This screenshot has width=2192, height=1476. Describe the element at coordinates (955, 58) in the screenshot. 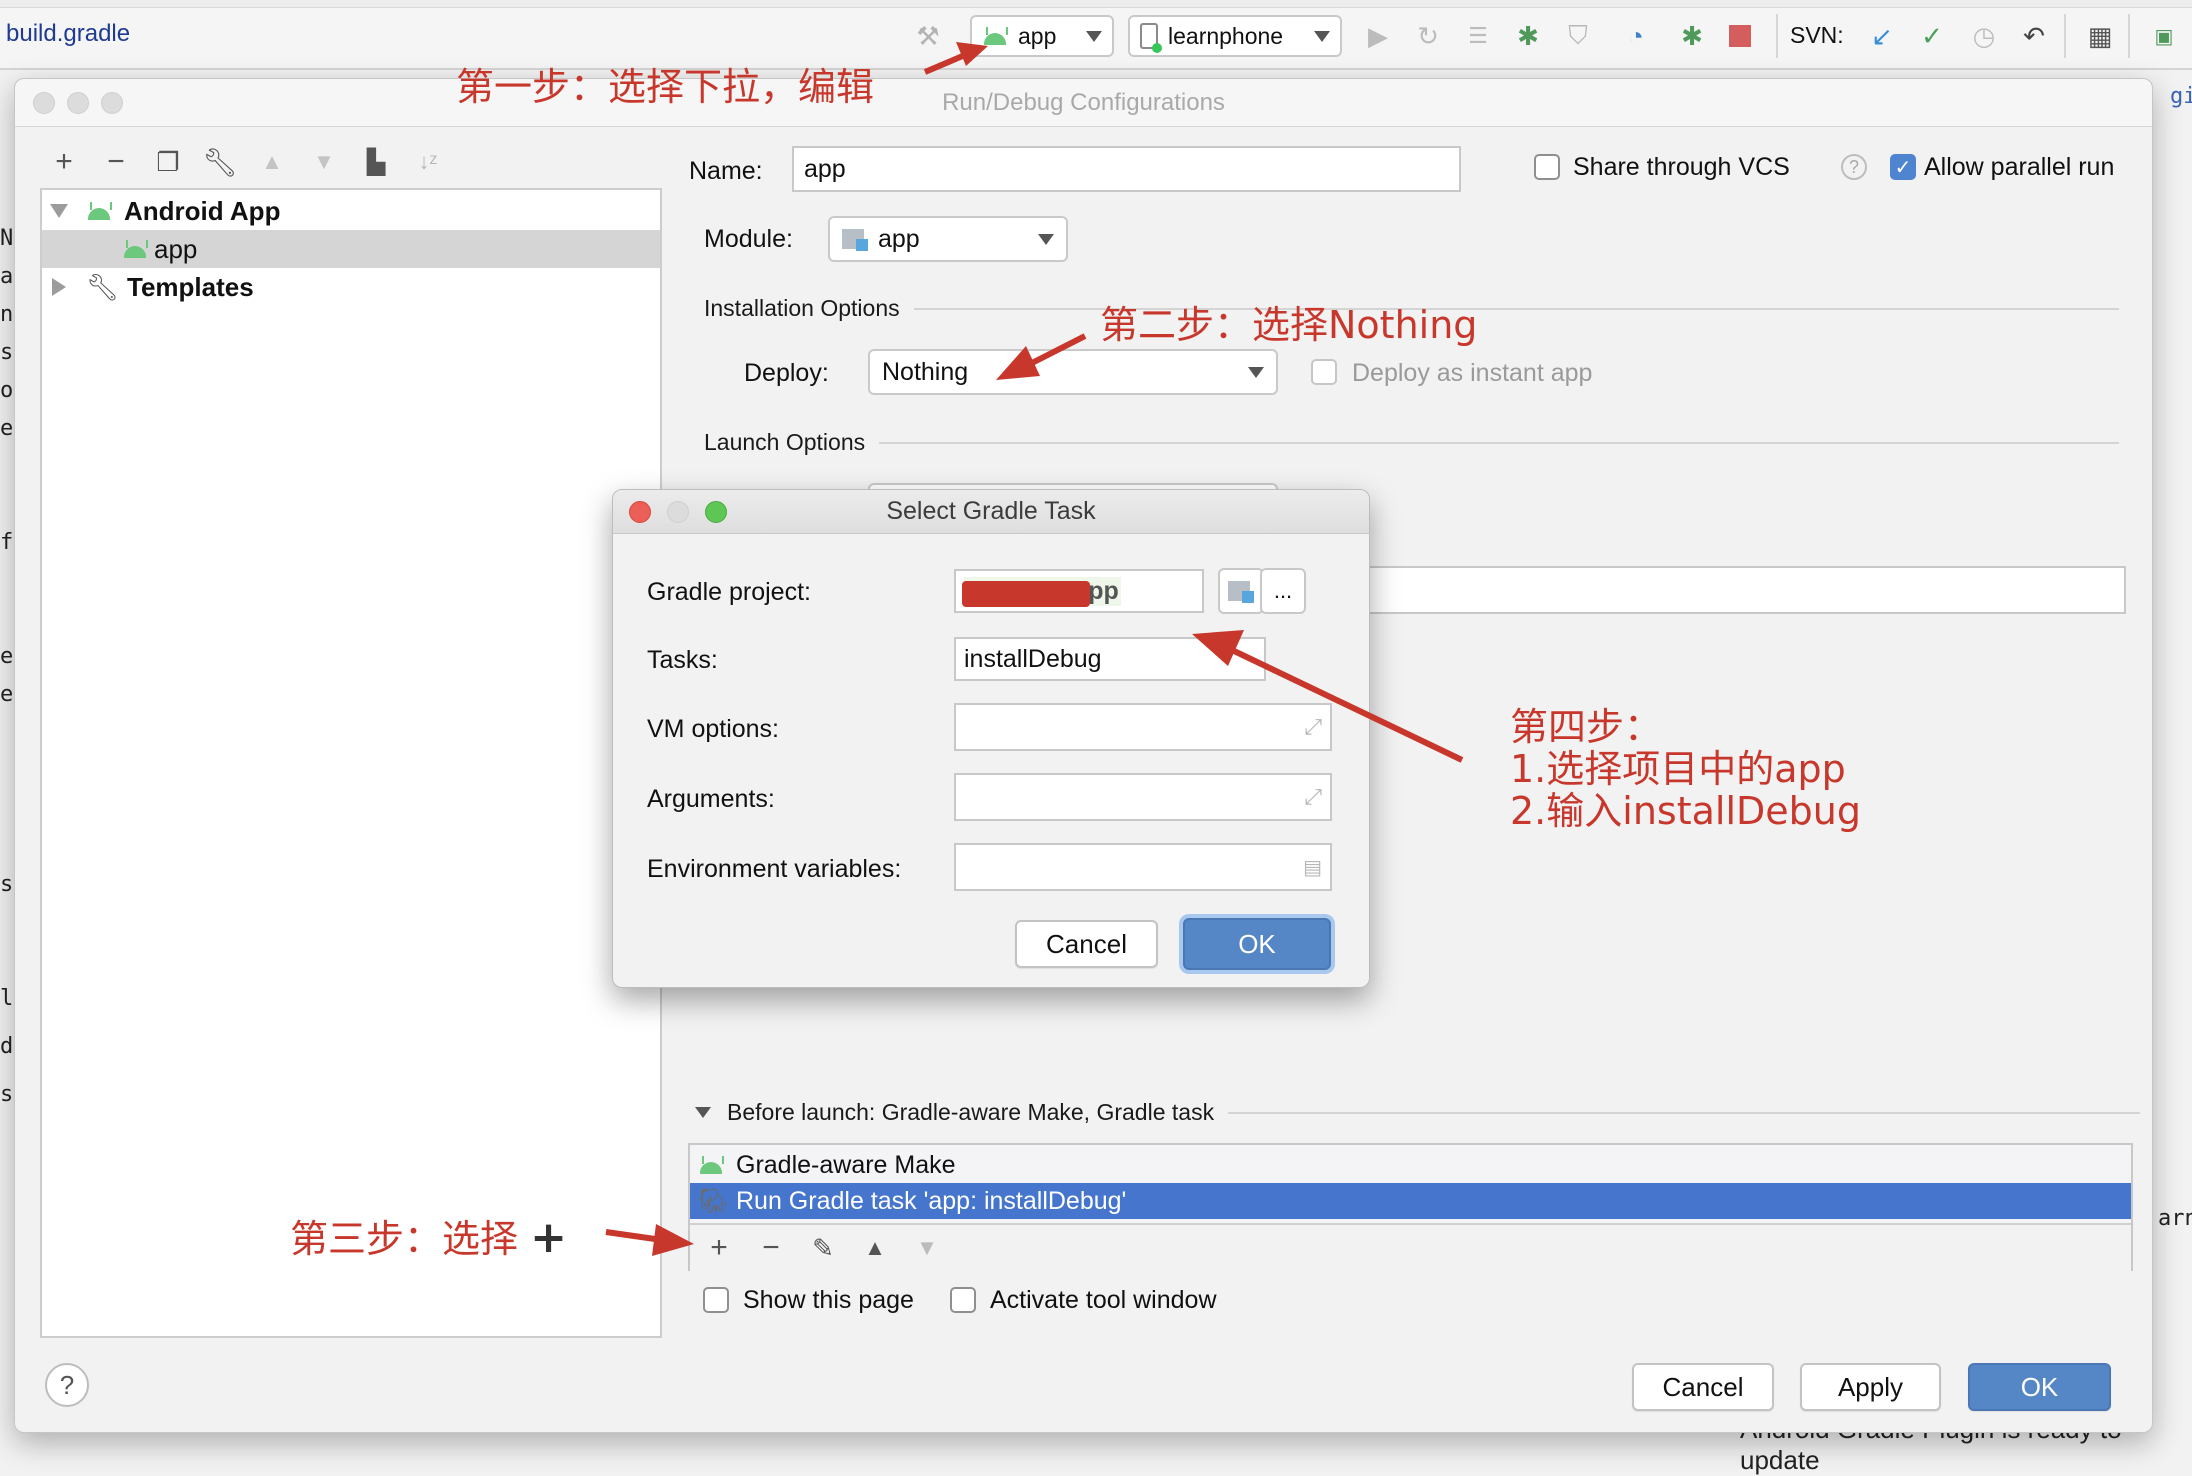

I see `arrow-step1` at that location.